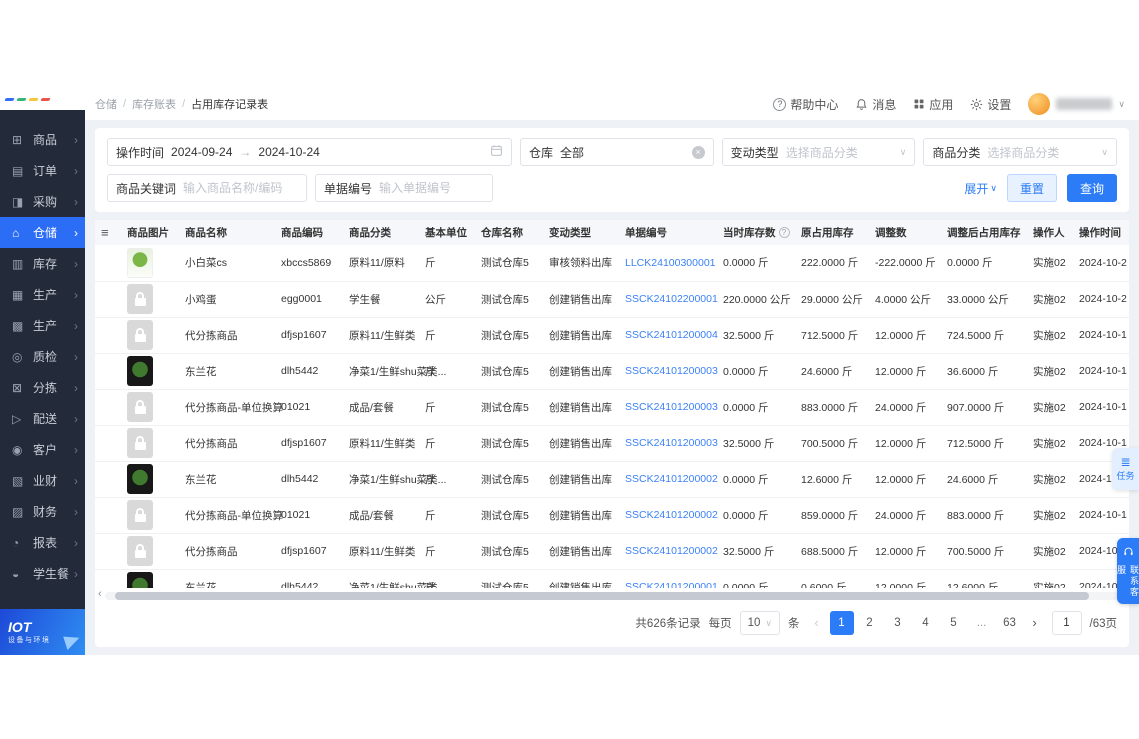 The image size is (1139, 739). I want to click on cell-stock: 0.0000 斤, so click(756, 515).